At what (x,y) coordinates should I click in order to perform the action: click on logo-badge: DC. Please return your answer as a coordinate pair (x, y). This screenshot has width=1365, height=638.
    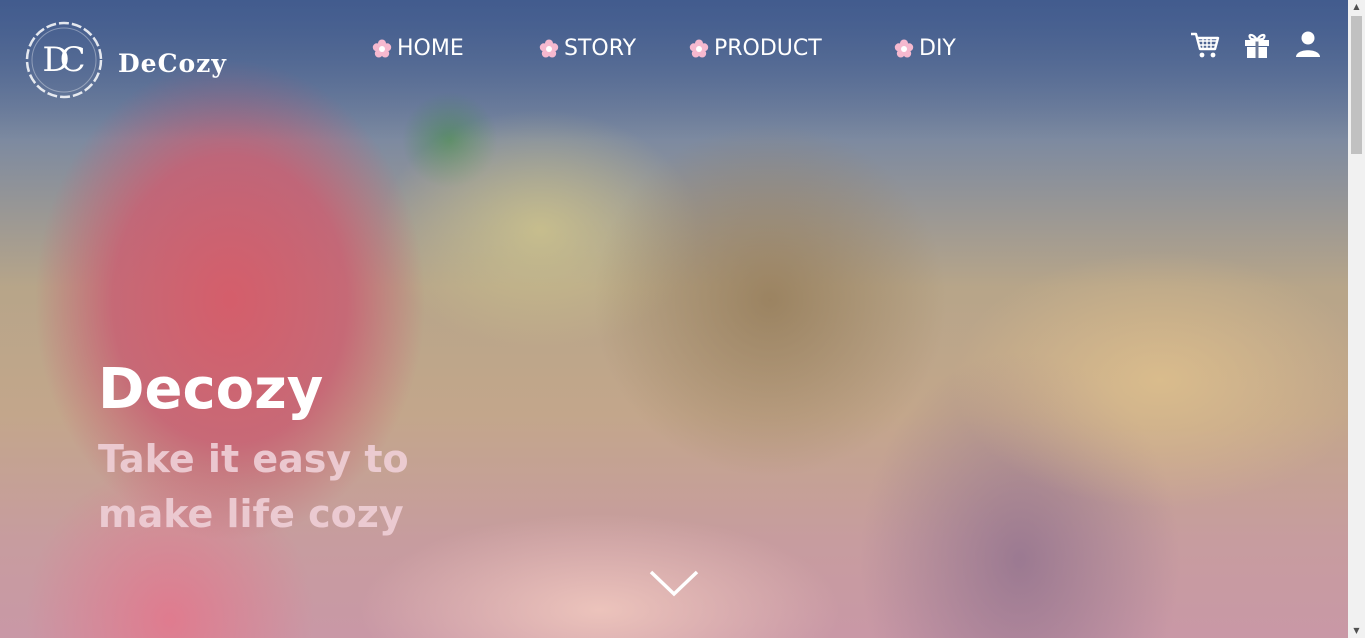
    Looking at the image, I should click on (64, 60).